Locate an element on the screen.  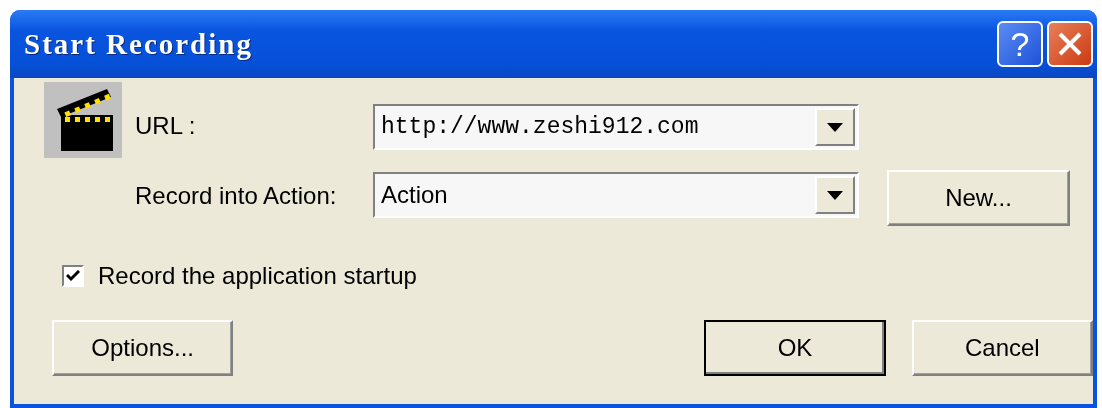
close-button is located at coordinates (1070, 44).